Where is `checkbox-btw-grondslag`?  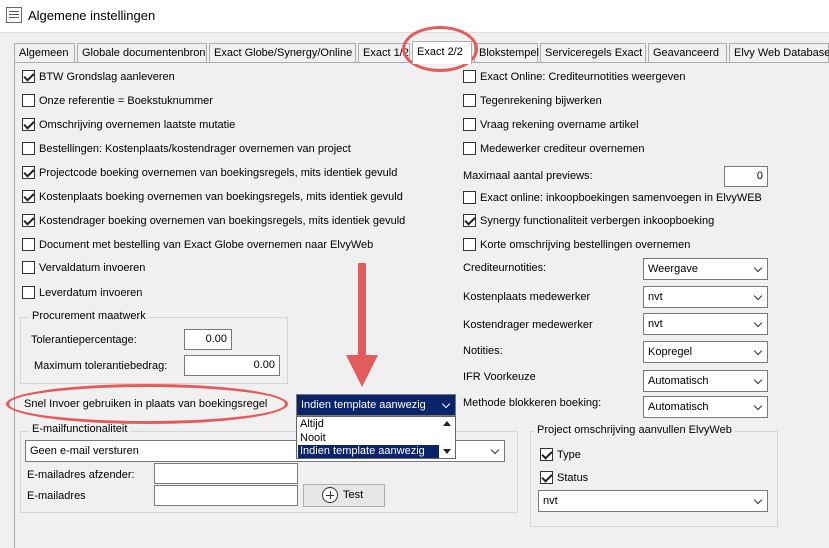 checkbox-btw-grondslag is located at coordinates (28, 76).